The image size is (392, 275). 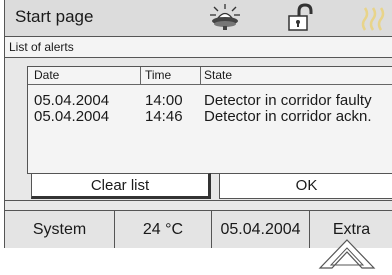 I want to click on page-title: Start page, so click(x=54, y=16).